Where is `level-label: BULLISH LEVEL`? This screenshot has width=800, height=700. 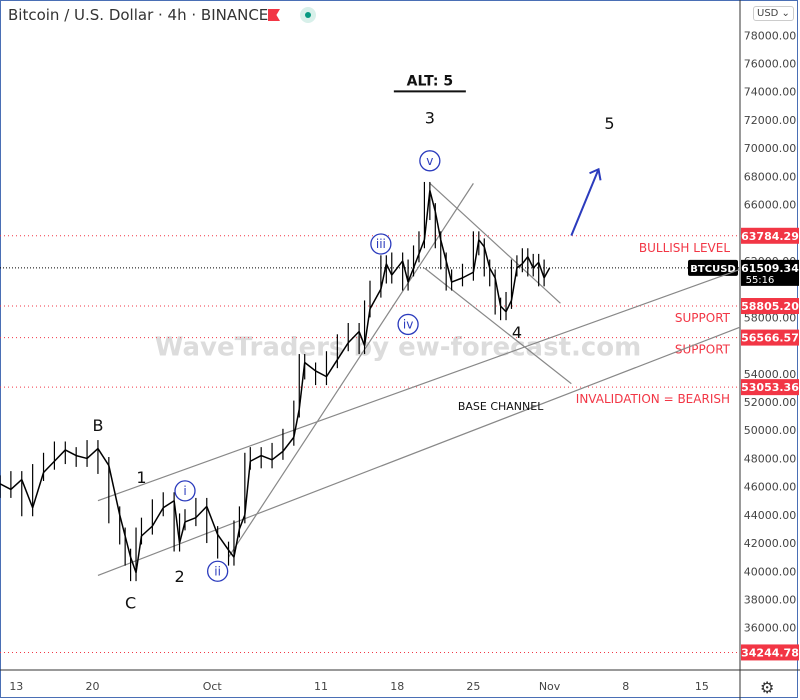 level-label: BULLISH LEVEL is located at coordinates (684, 248).